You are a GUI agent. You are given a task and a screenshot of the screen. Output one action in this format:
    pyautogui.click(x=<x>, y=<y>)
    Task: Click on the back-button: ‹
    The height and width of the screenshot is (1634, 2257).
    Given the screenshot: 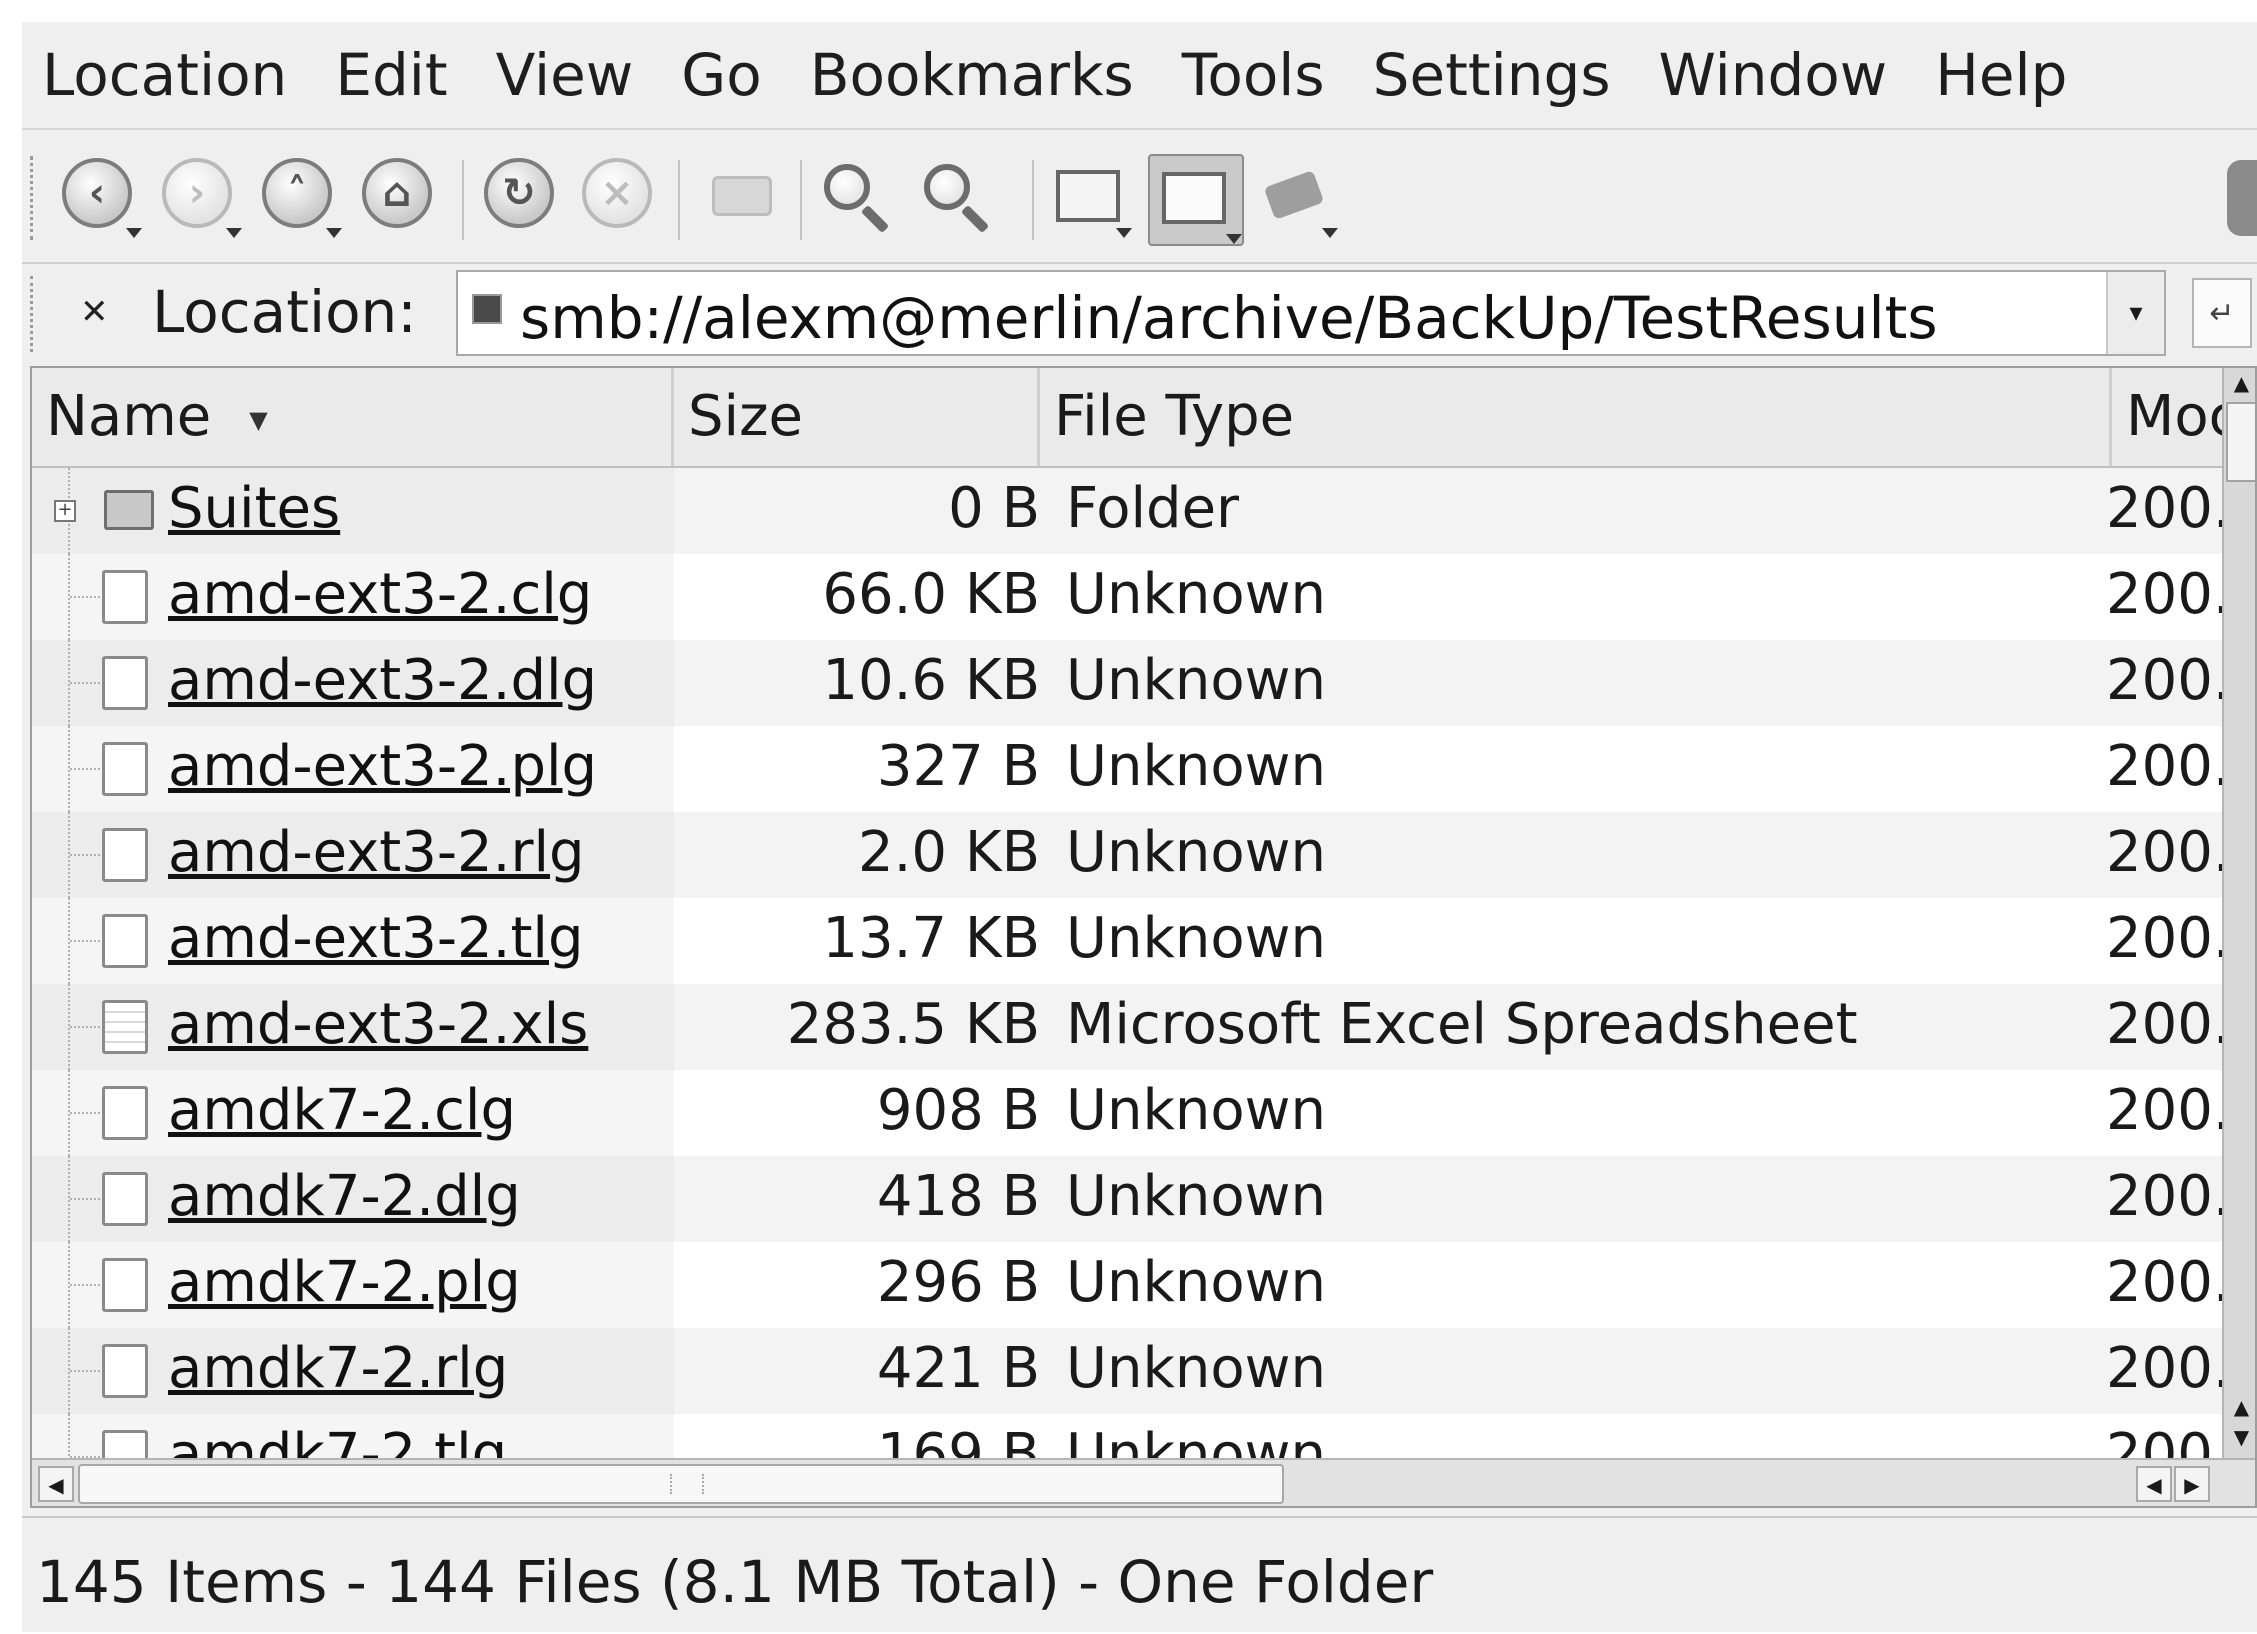 What is the action you would take?
    pyautogui.click(x=102, y=198)
    